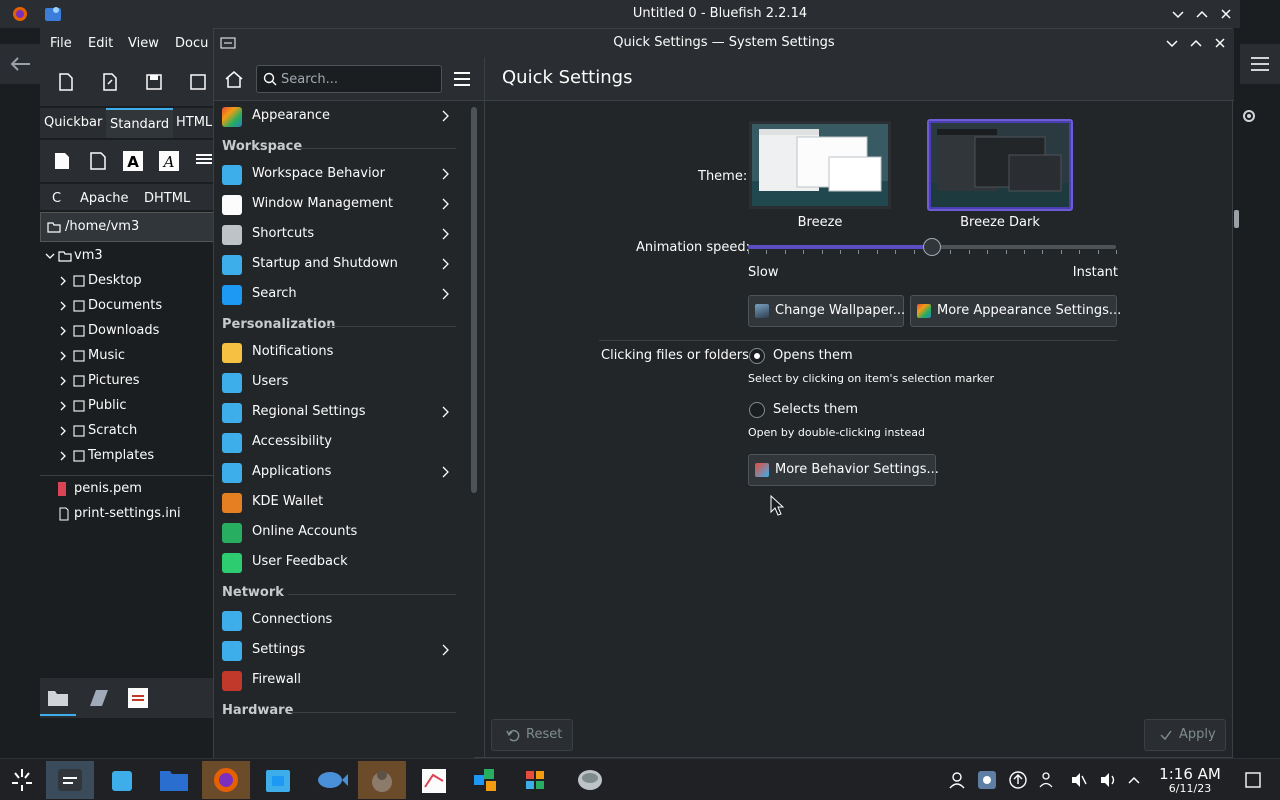  What do you see at coordinates (538, 780) in the screenshot?
I see `taskbar-app-grid` at bounding box center [538, 780].